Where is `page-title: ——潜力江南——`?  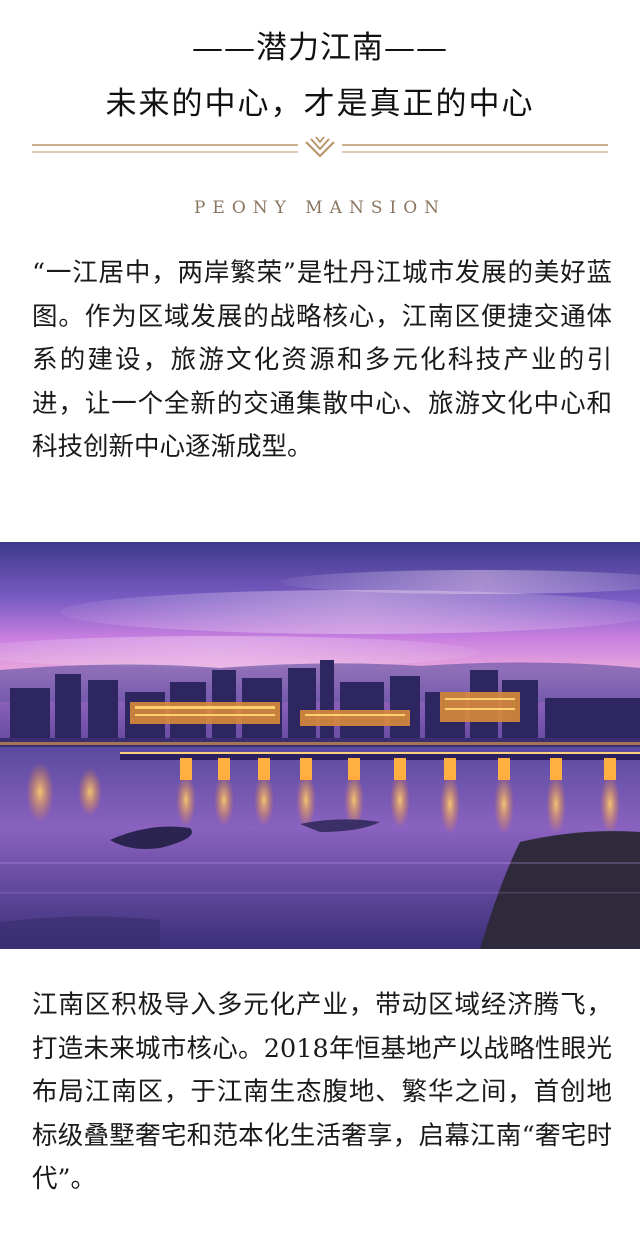
page-title: ——潜力江南—— is located at coordinates (320, 48).